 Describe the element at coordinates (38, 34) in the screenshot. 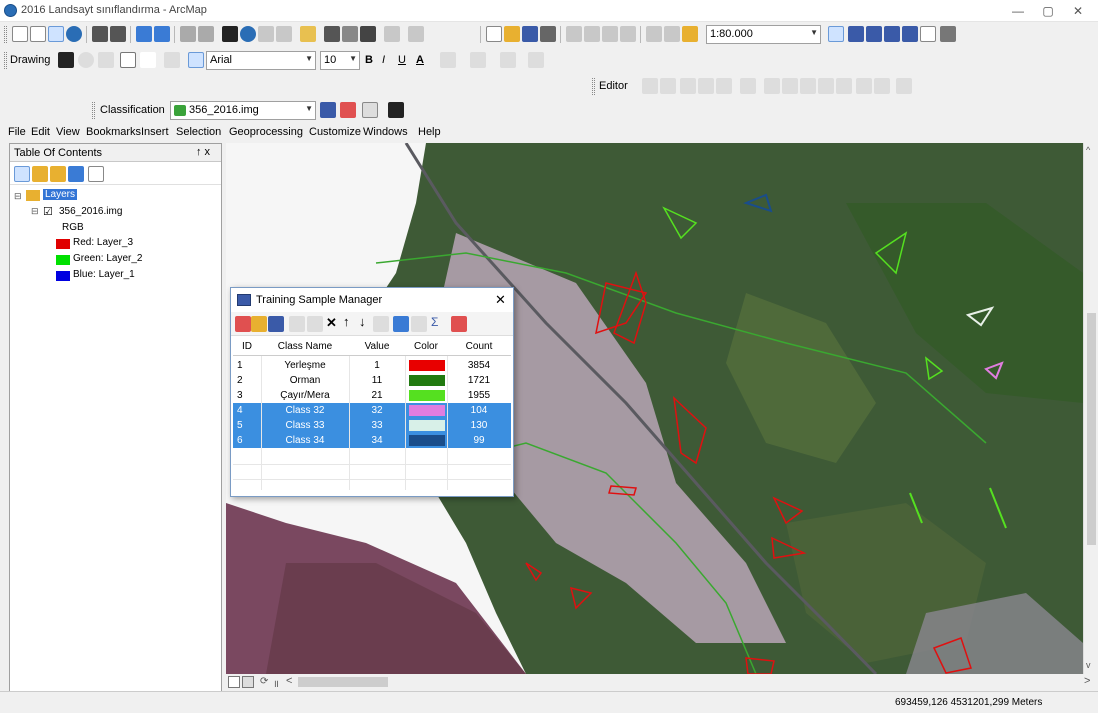

I see `zoom-out-icon` at that location.